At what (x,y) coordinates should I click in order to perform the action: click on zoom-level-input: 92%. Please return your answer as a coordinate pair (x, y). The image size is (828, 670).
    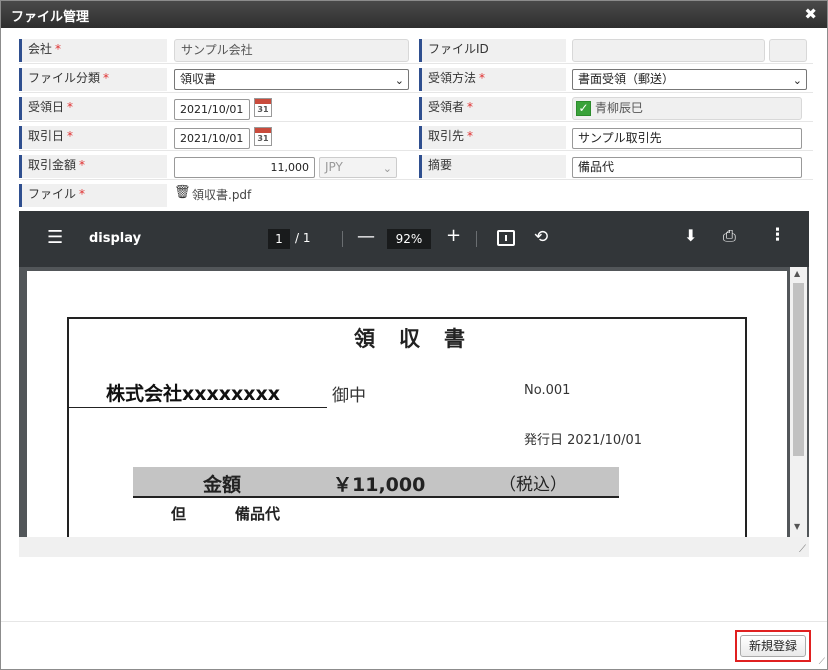
    Looking at the image, I should click on (409, 239).